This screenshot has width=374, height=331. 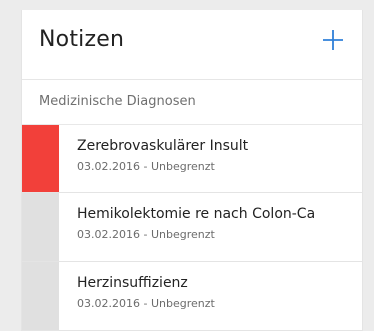 I want to click on item-name: Herzinsuffizienz, so click(x=132, y=283).